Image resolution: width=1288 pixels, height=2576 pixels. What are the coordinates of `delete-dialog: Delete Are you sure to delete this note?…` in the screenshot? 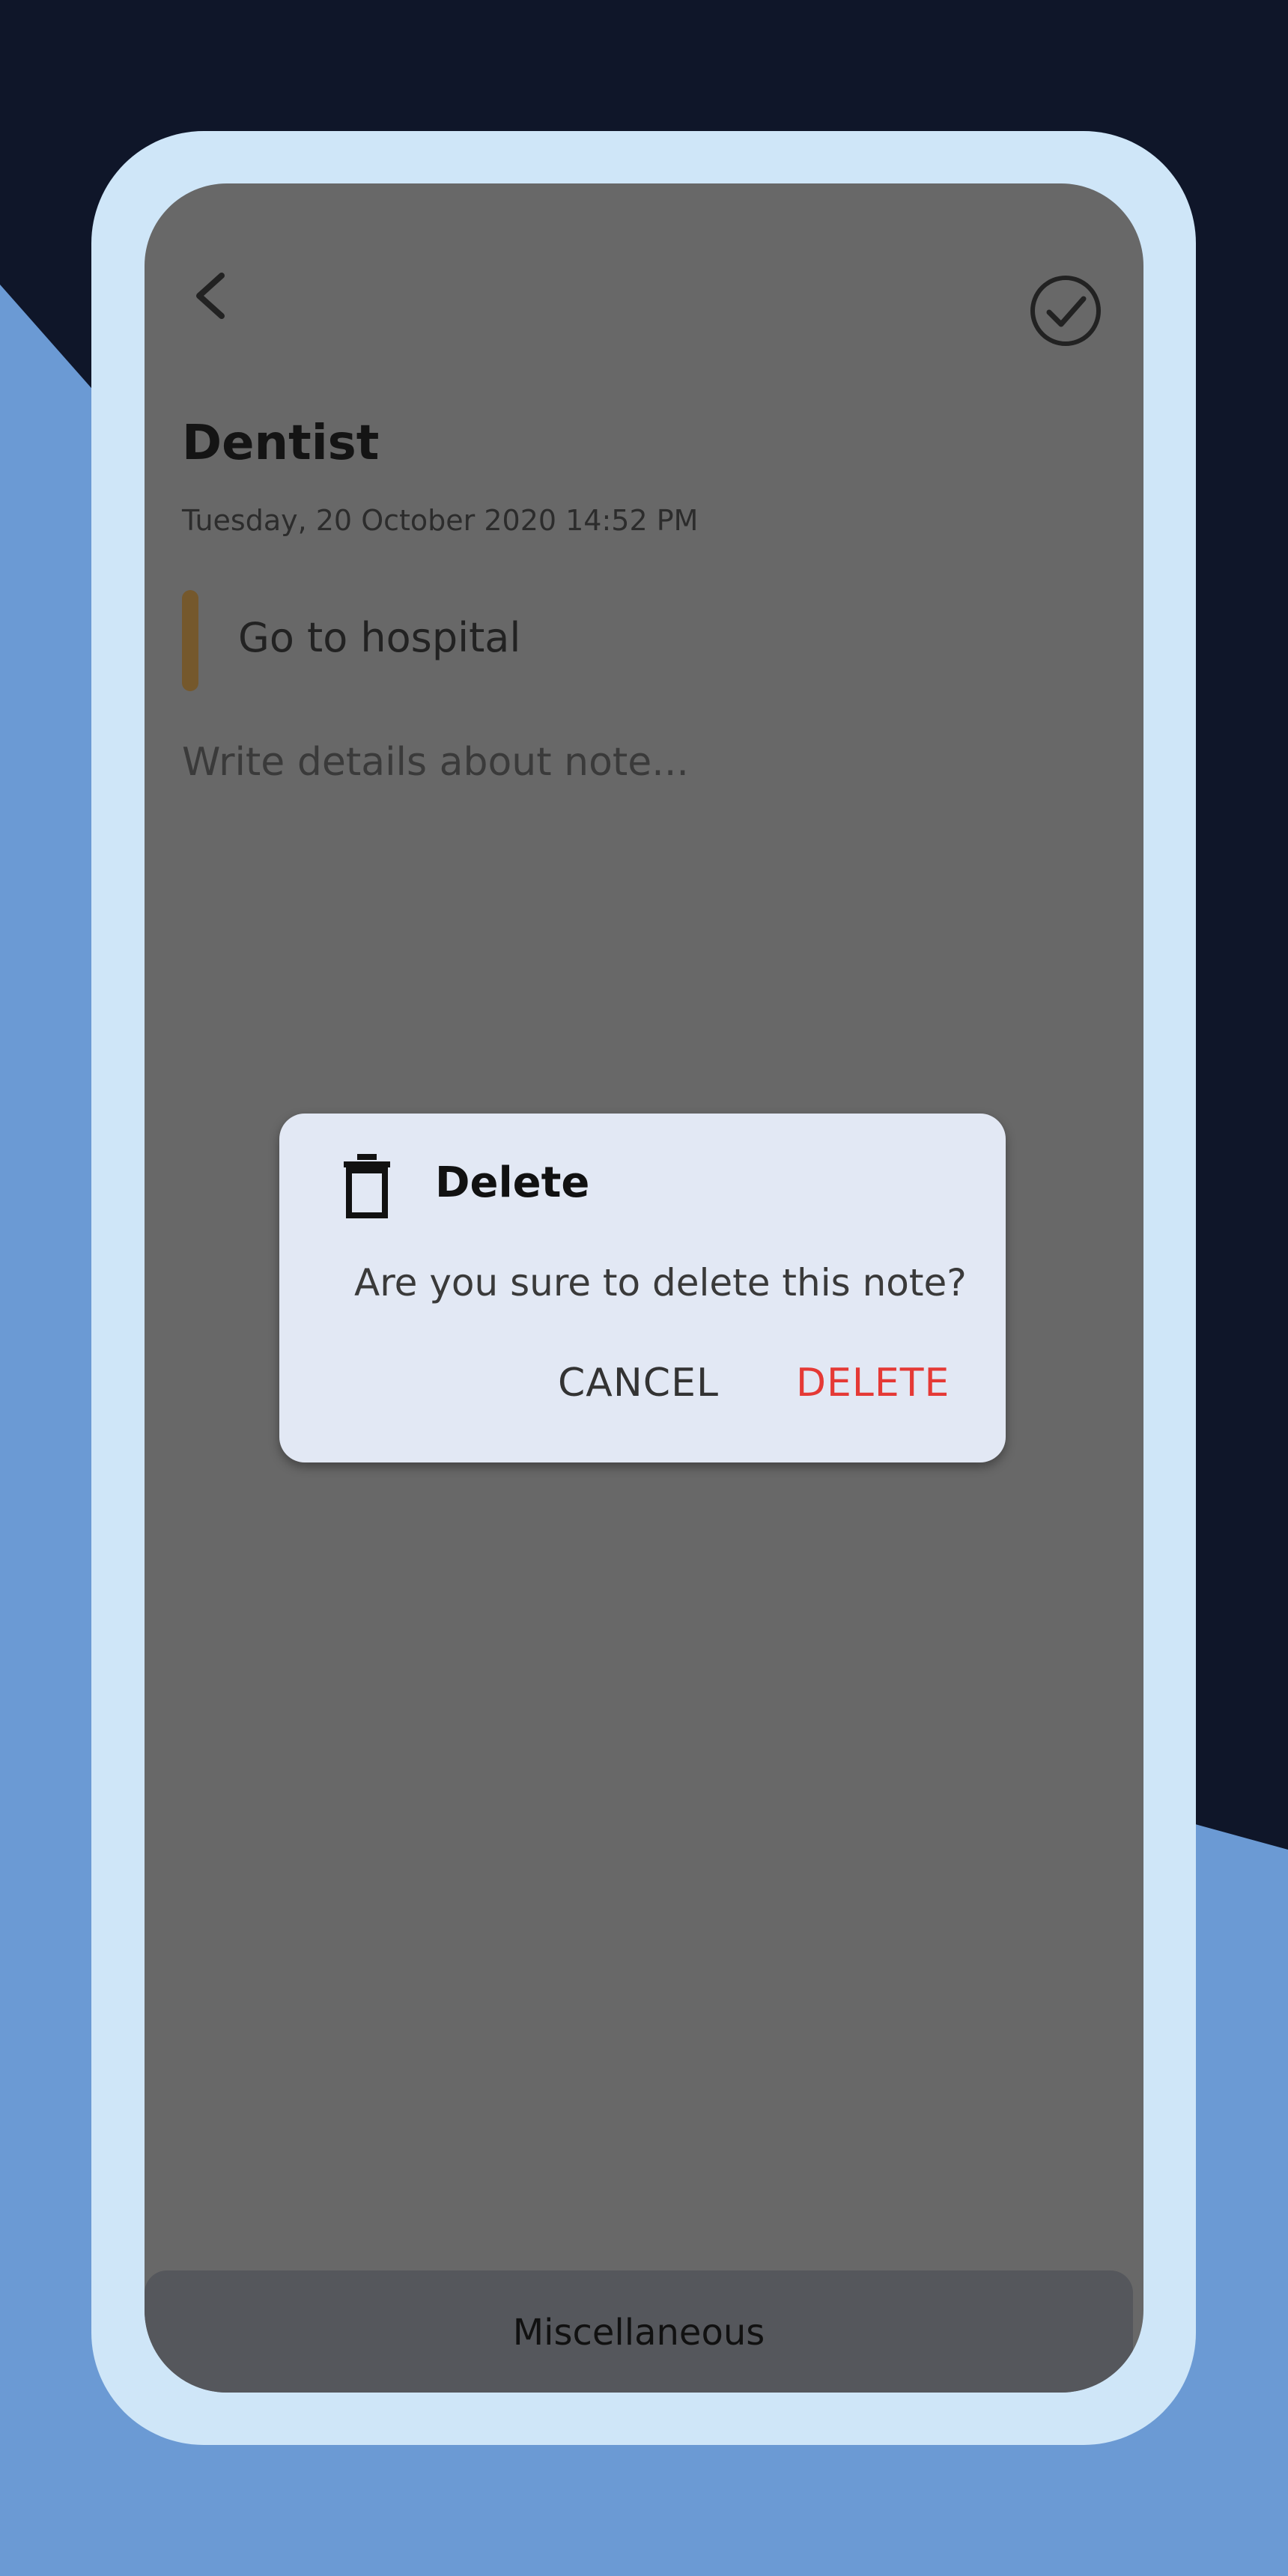 It's located at (642, 1288).